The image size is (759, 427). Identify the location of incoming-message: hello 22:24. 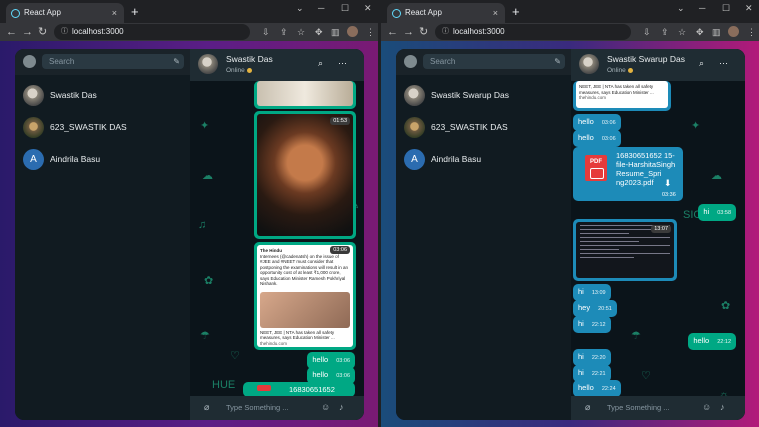
(597, 388).